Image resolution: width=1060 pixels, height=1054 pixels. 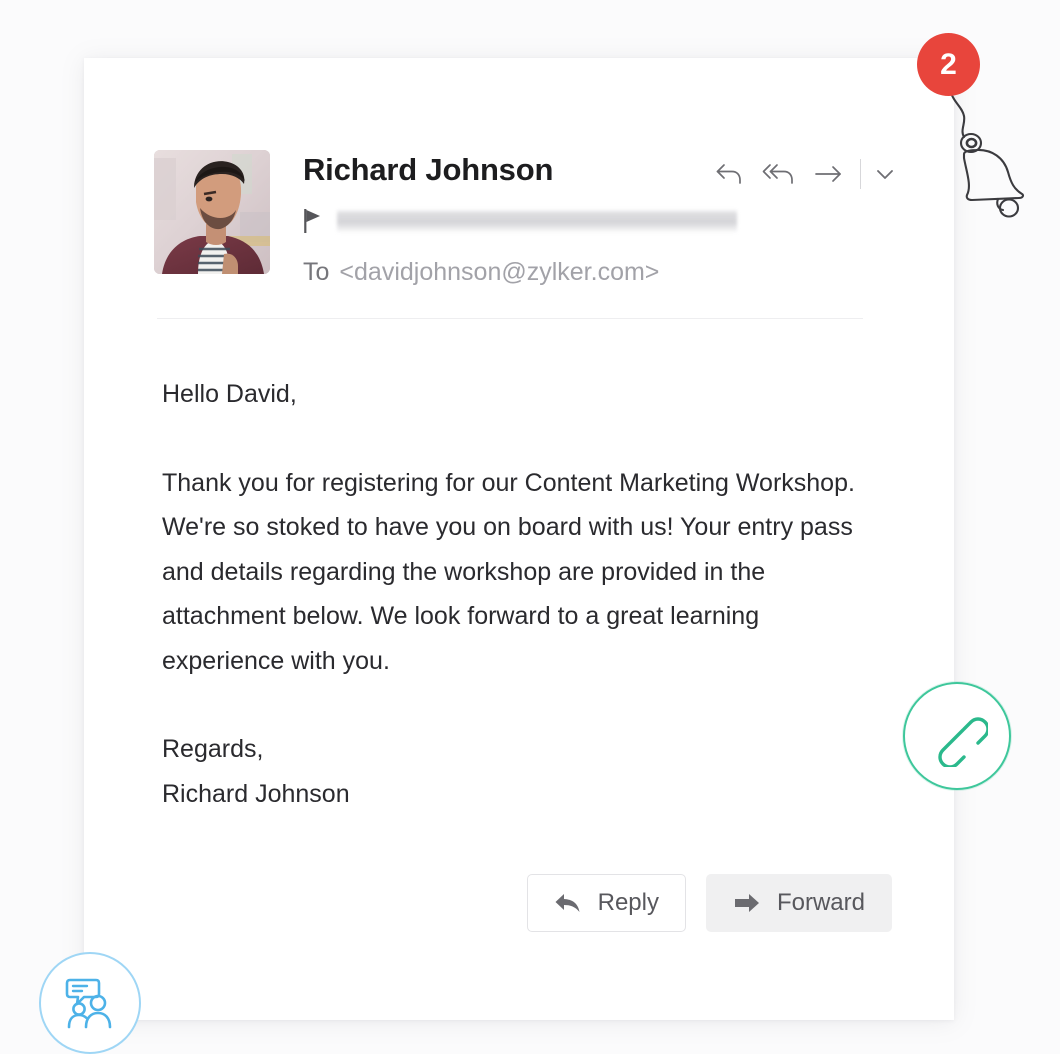 What do you see at coordinates (885, 174) in the screenshot?
I see `chevron-down-icon` at bounding box center [885, 174].